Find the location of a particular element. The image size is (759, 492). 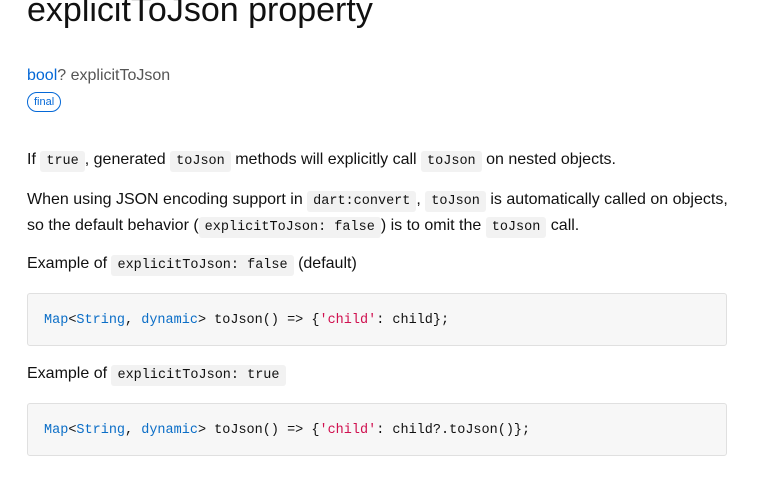

inline-code: true is located at coordinates (62, 161).